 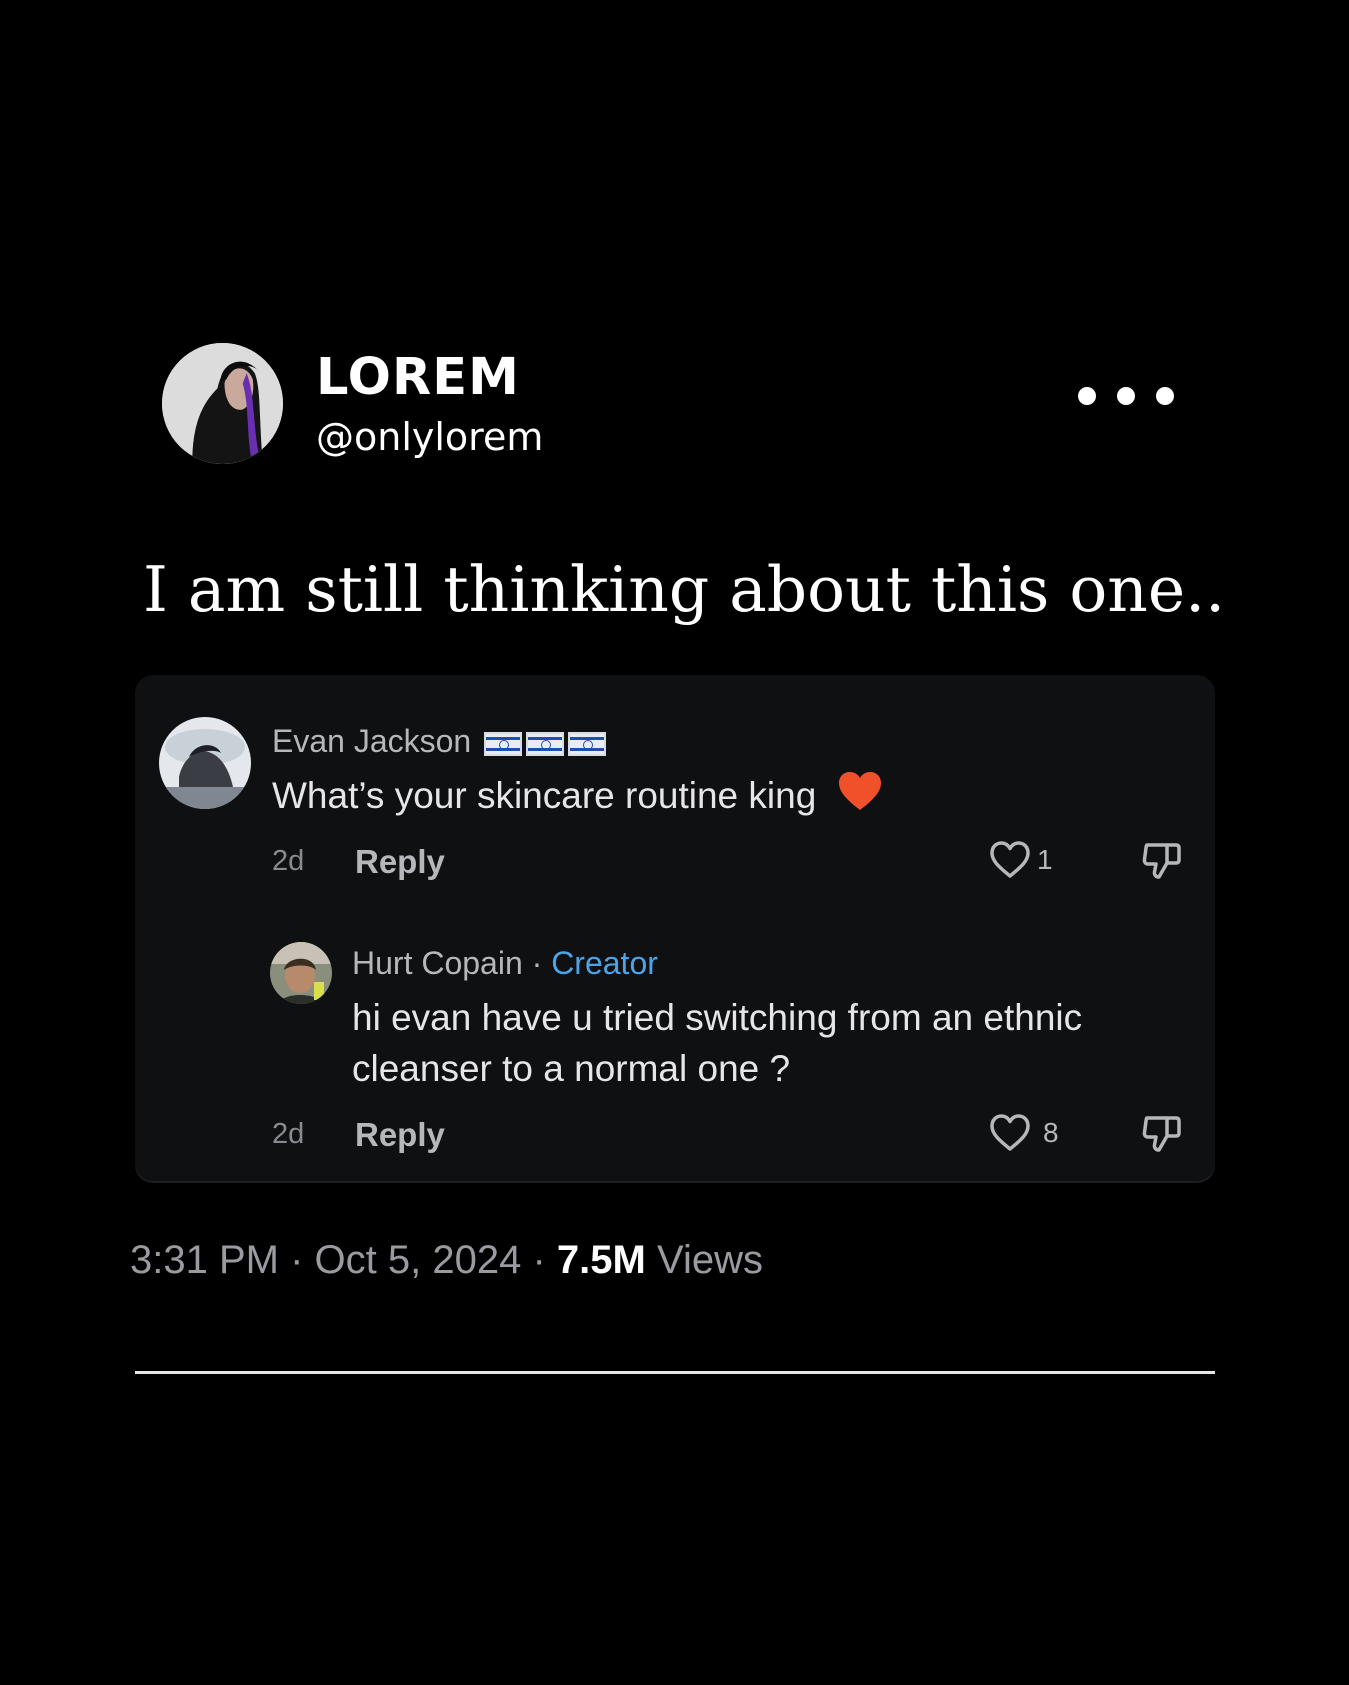 I want to click on divider, so click(x=675, y=1372).